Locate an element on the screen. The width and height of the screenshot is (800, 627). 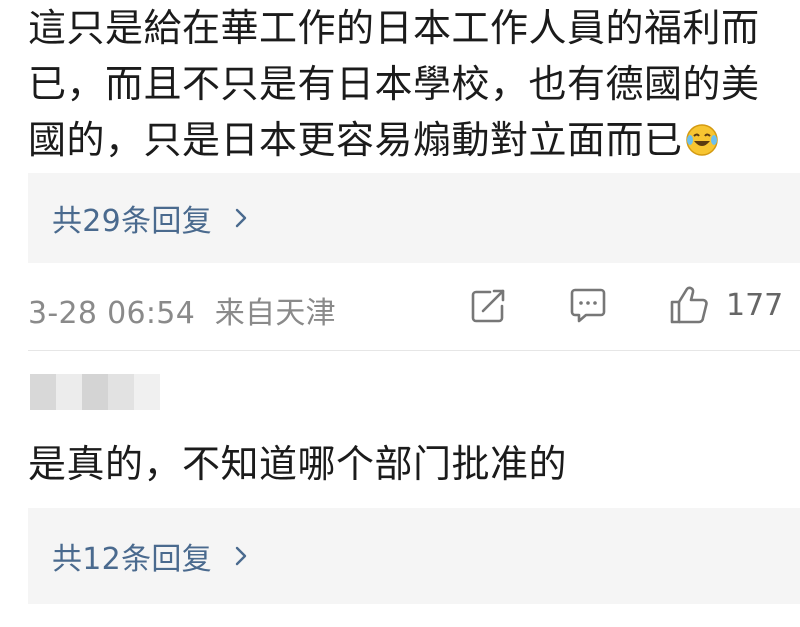
replies-count-text: 共29条回复 is located at coordinates (132, 221).